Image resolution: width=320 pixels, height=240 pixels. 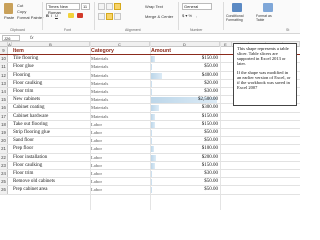 I want to click on item-cell: Cabinet hardware, so click(x=30, y=117).